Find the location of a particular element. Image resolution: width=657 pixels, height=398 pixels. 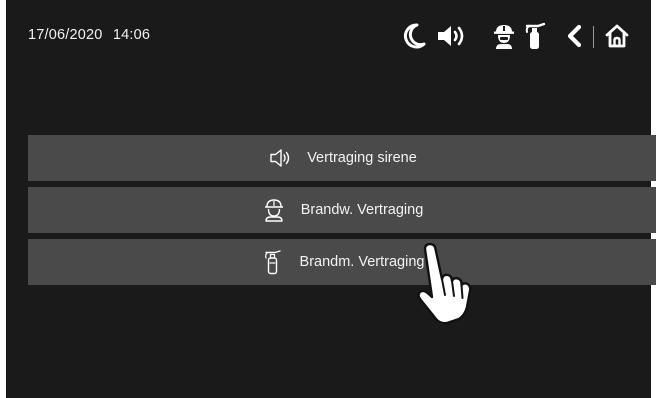

status-date: 17/06/2020 is located at coordinates (65, 35).